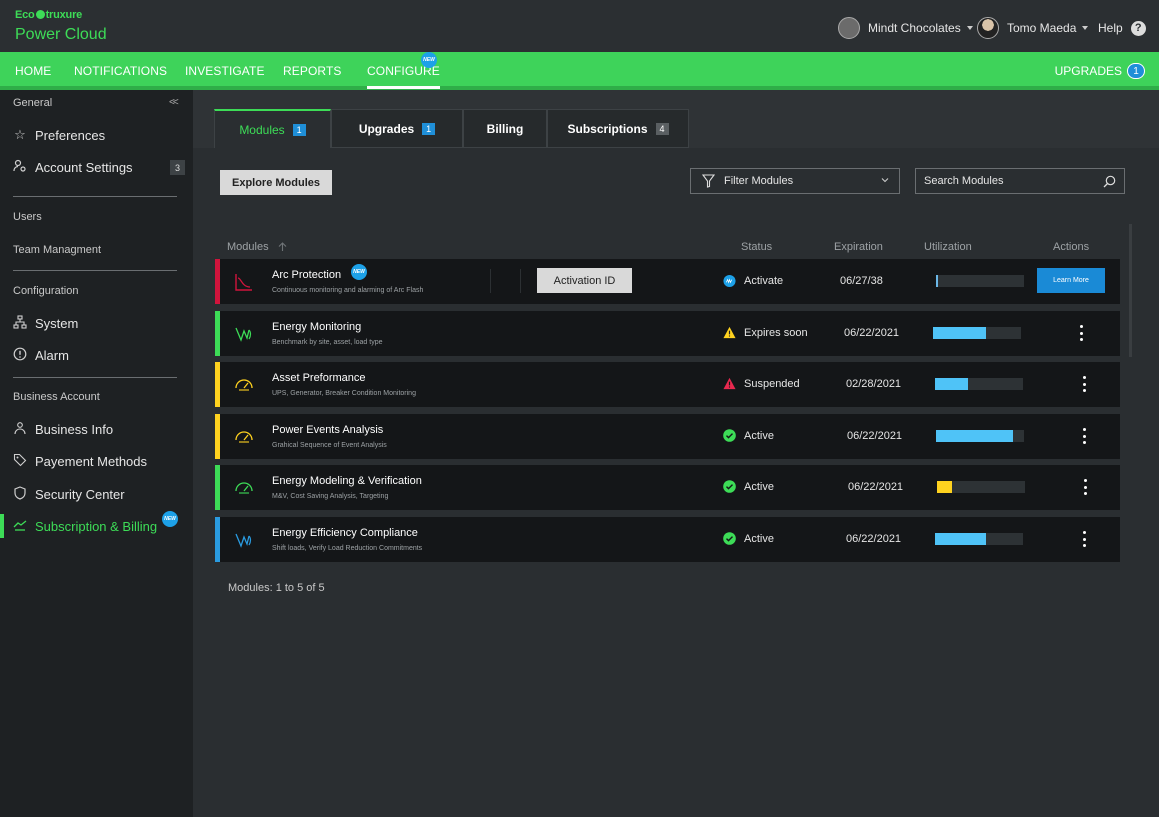 The image size is (1159, 817). I want to click on search-modules, so click(1020, 181).